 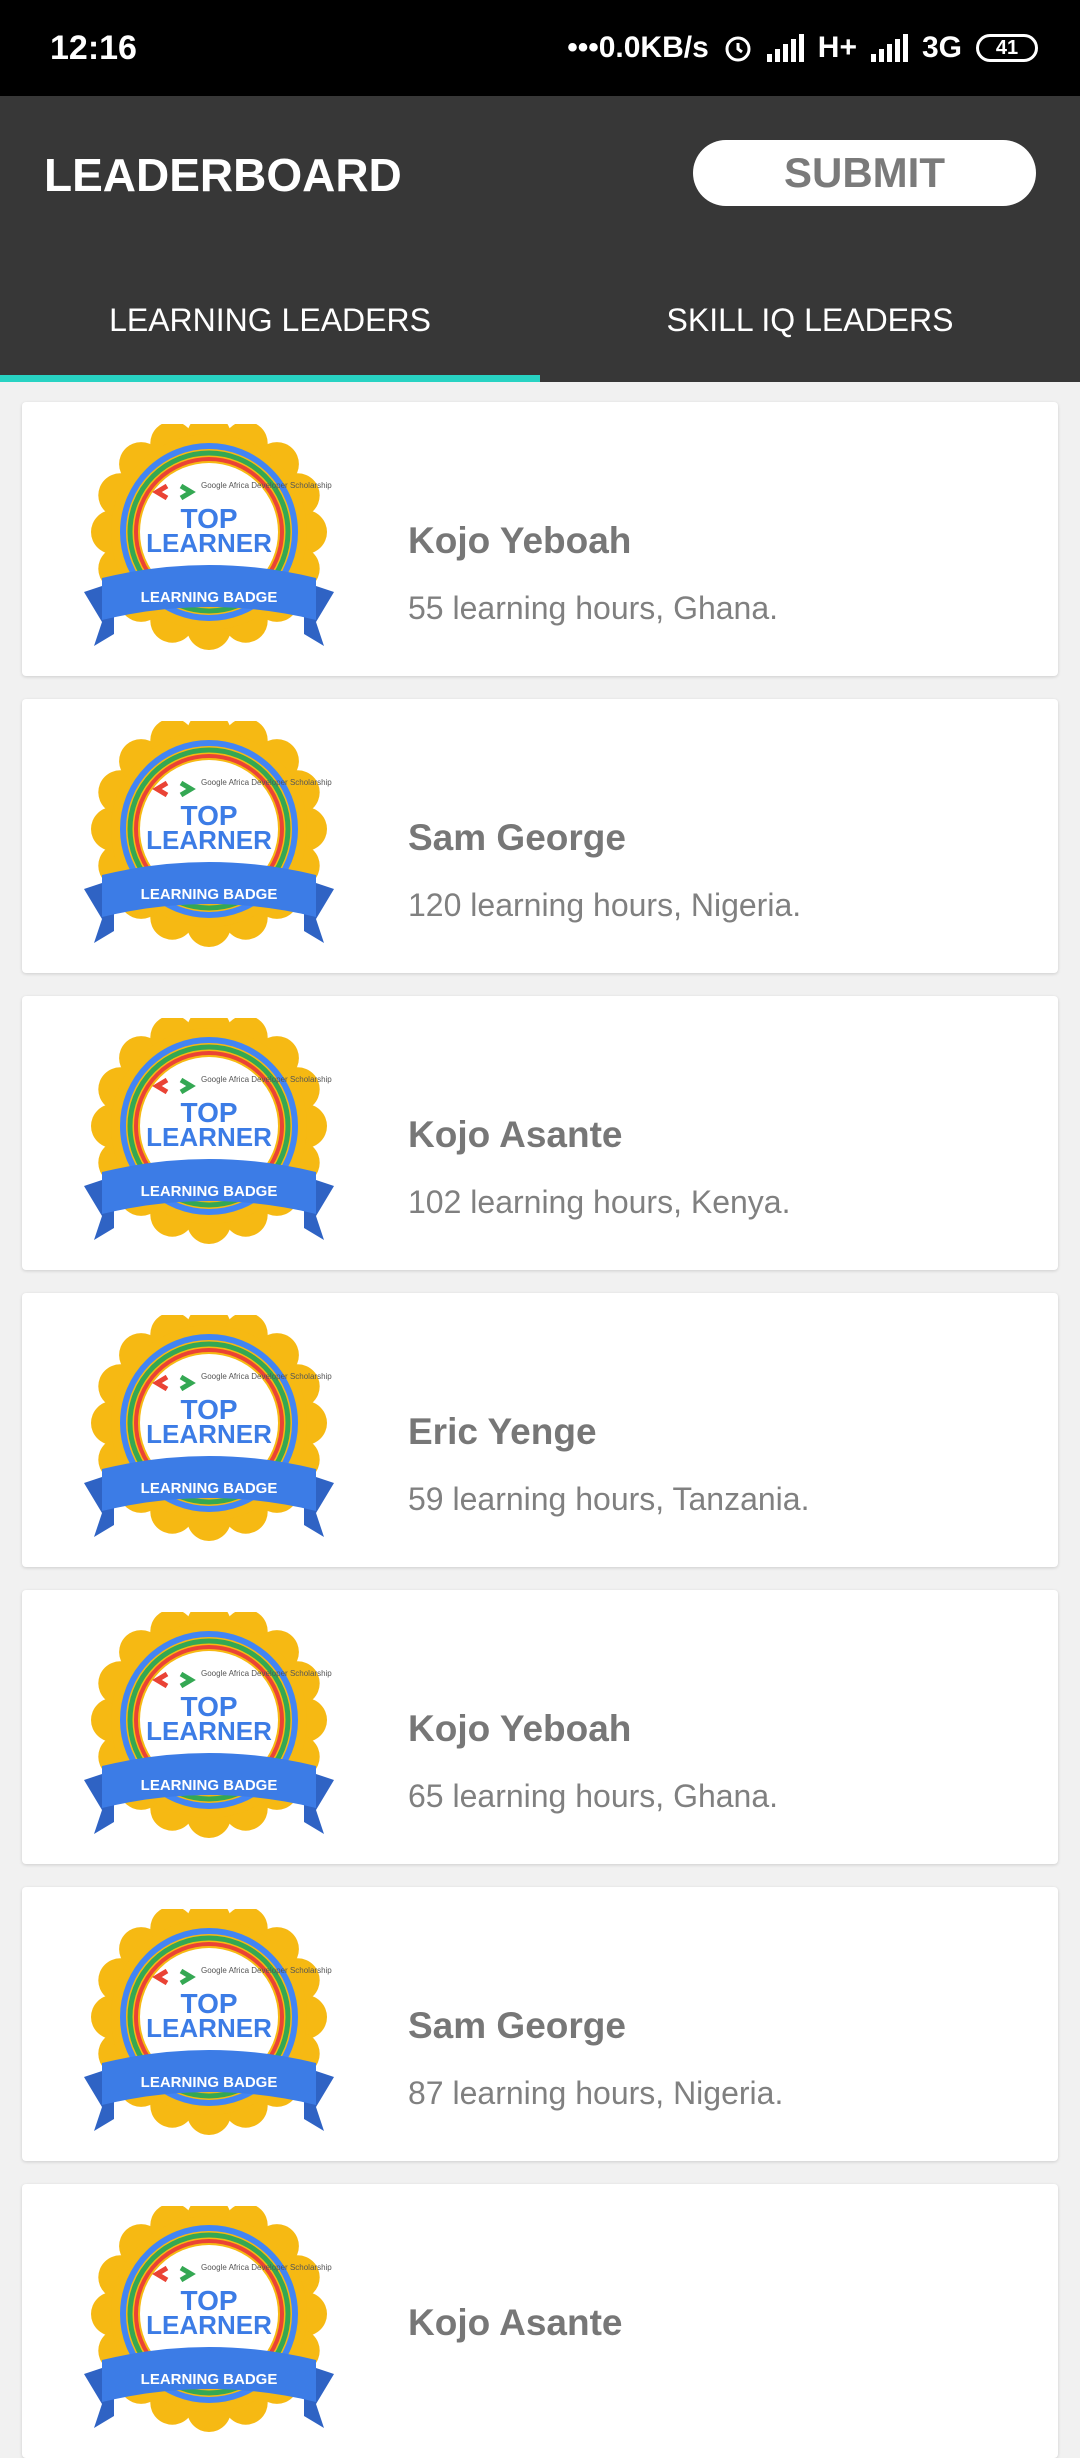 I want to click on status-time: 12:16, so click(x=93, y=47).